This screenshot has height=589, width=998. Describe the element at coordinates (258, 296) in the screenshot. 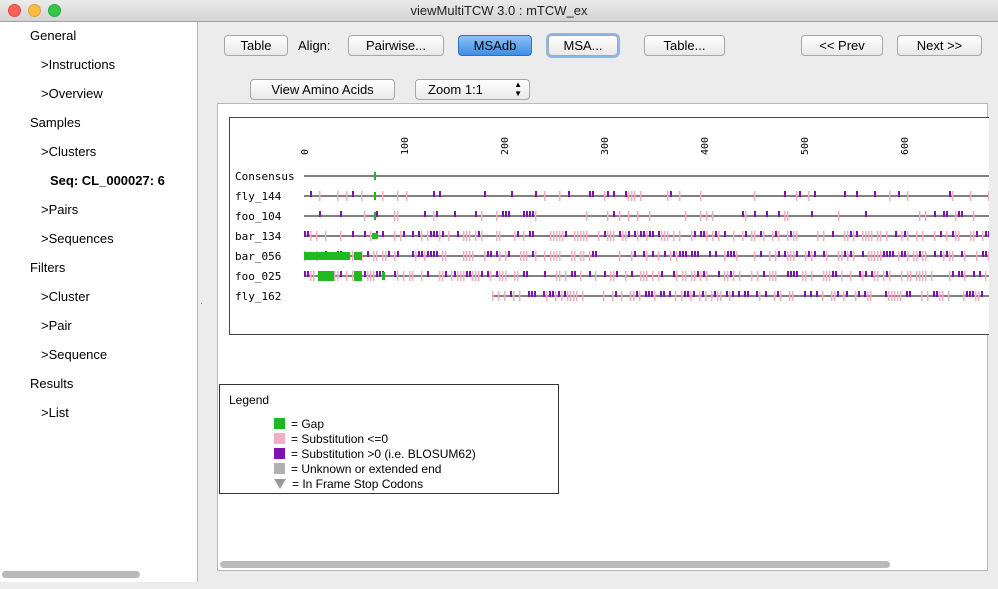

I see `sequence-row-label: fly_162` at that location.